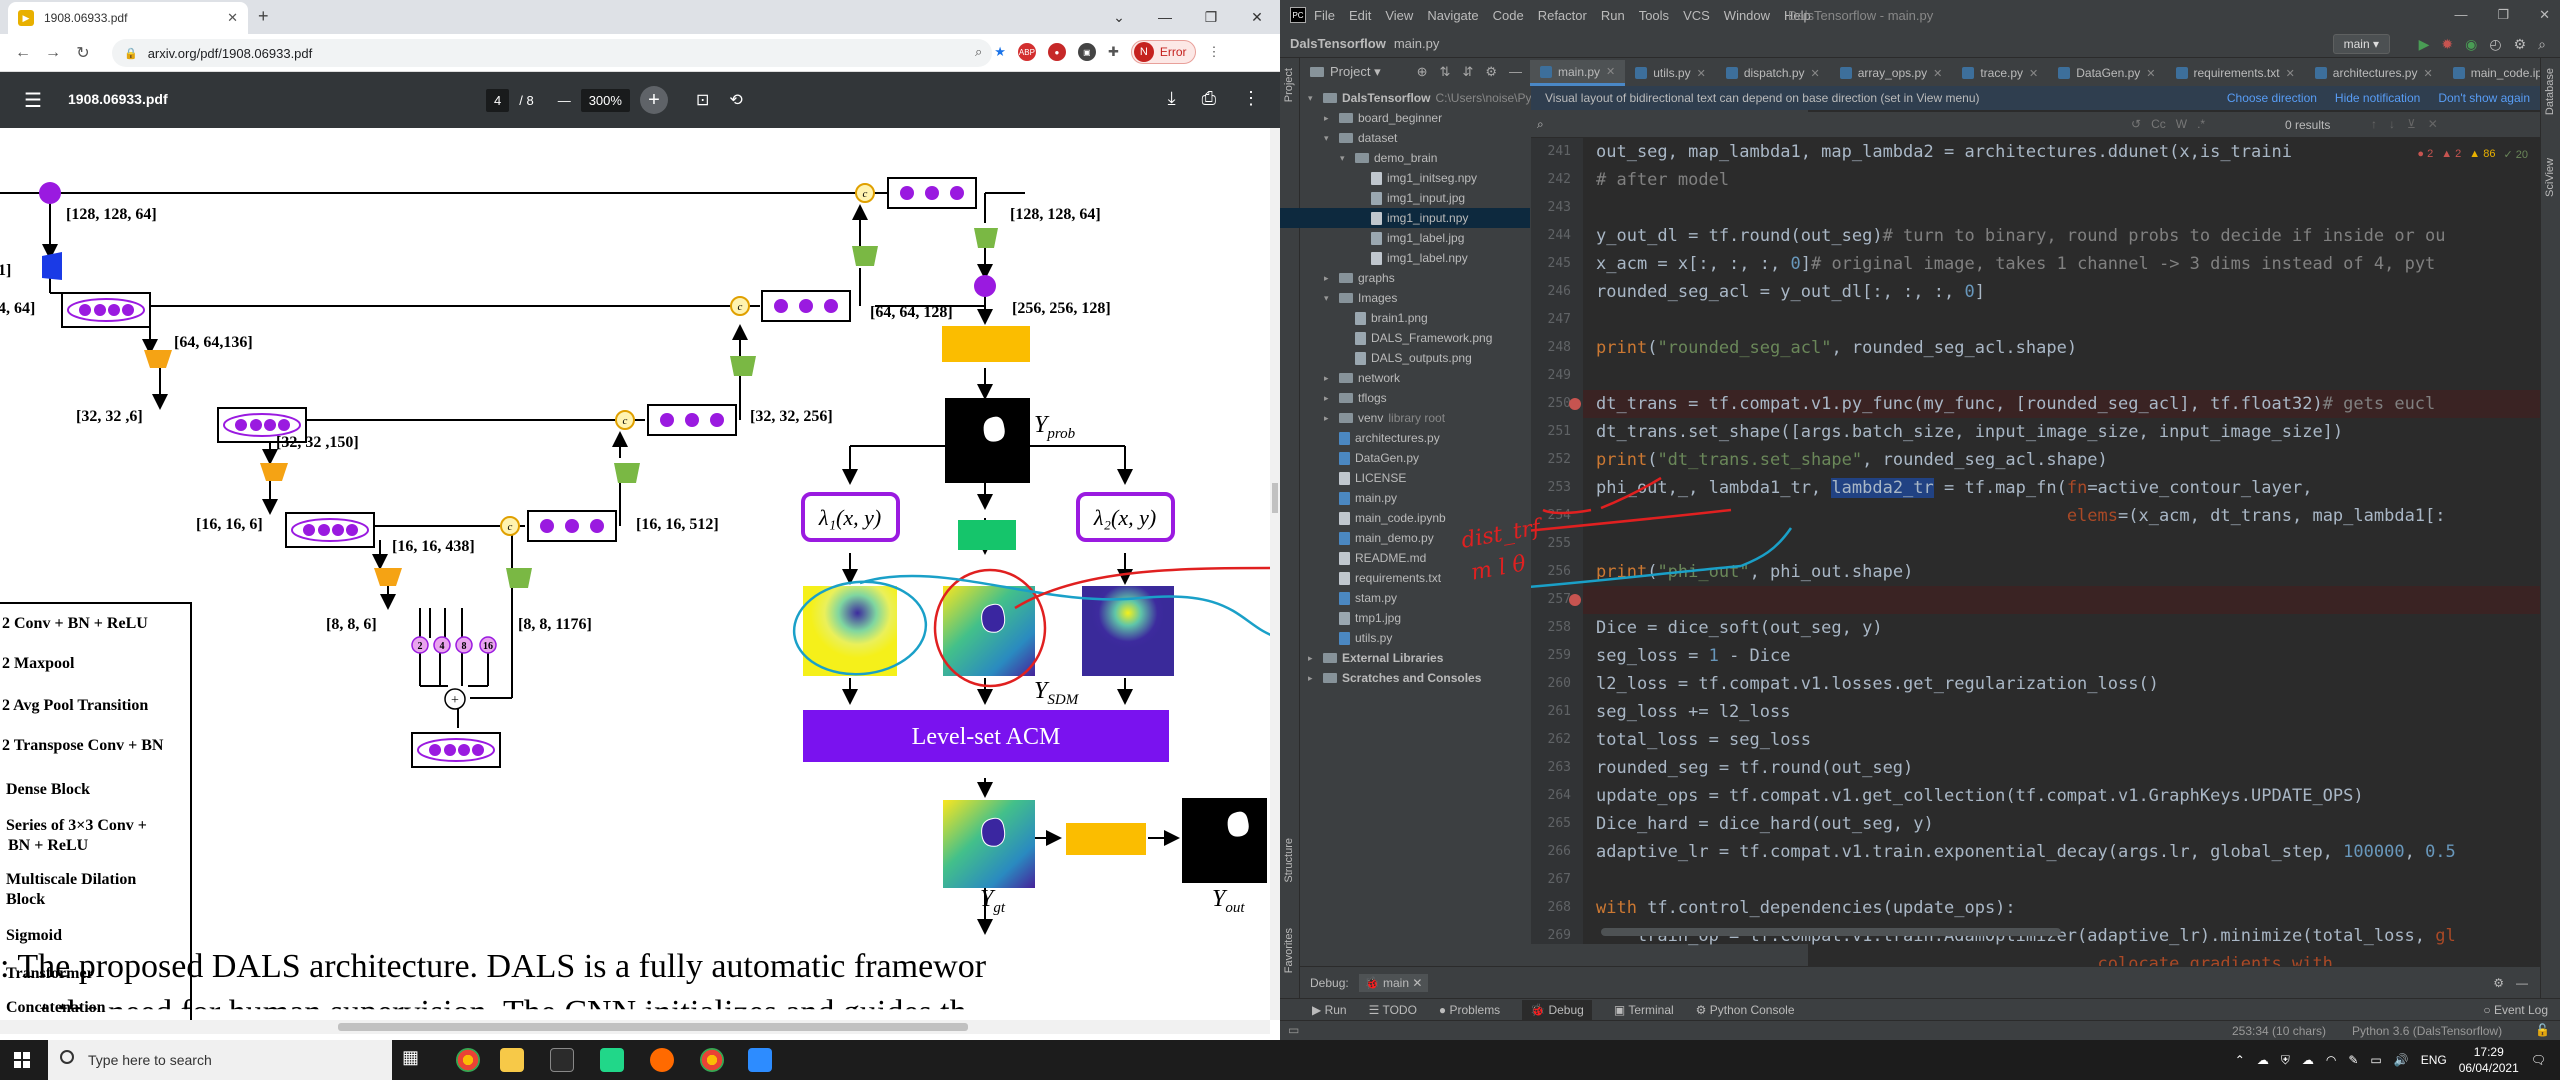 The height and width of the screenshot is (1080, 2560). Describe the element at coordinates (2424, 44) in the screenshot. I see `run-icon: ▶` at that location.